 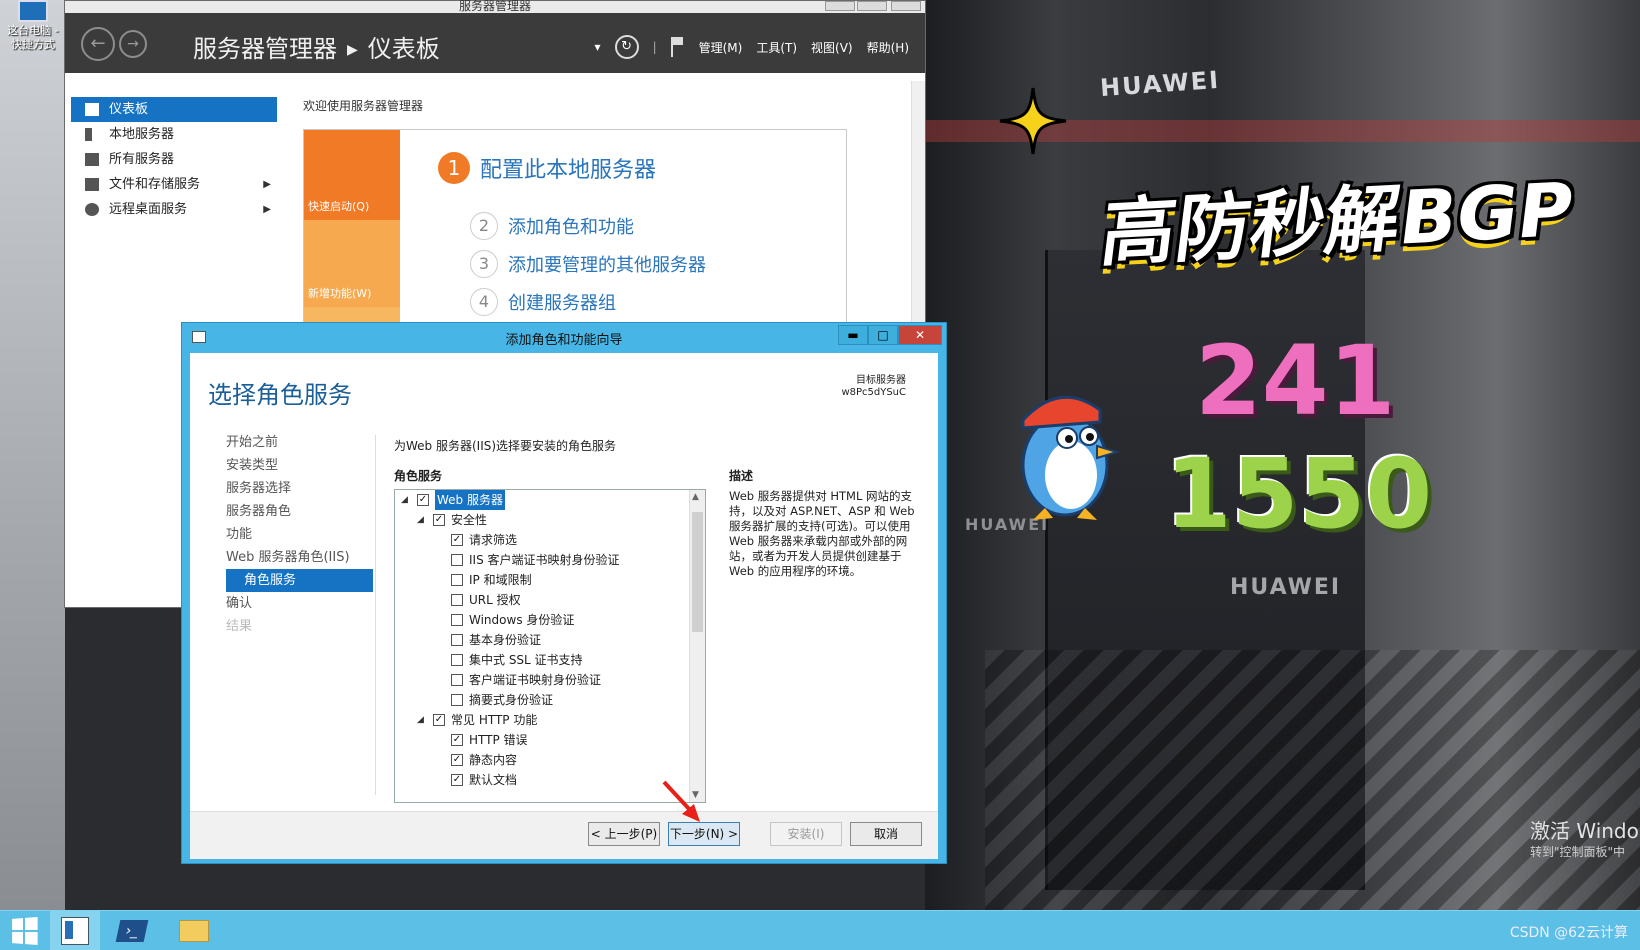 I want to click on maximize-button: □, so click(x=883, y=335).